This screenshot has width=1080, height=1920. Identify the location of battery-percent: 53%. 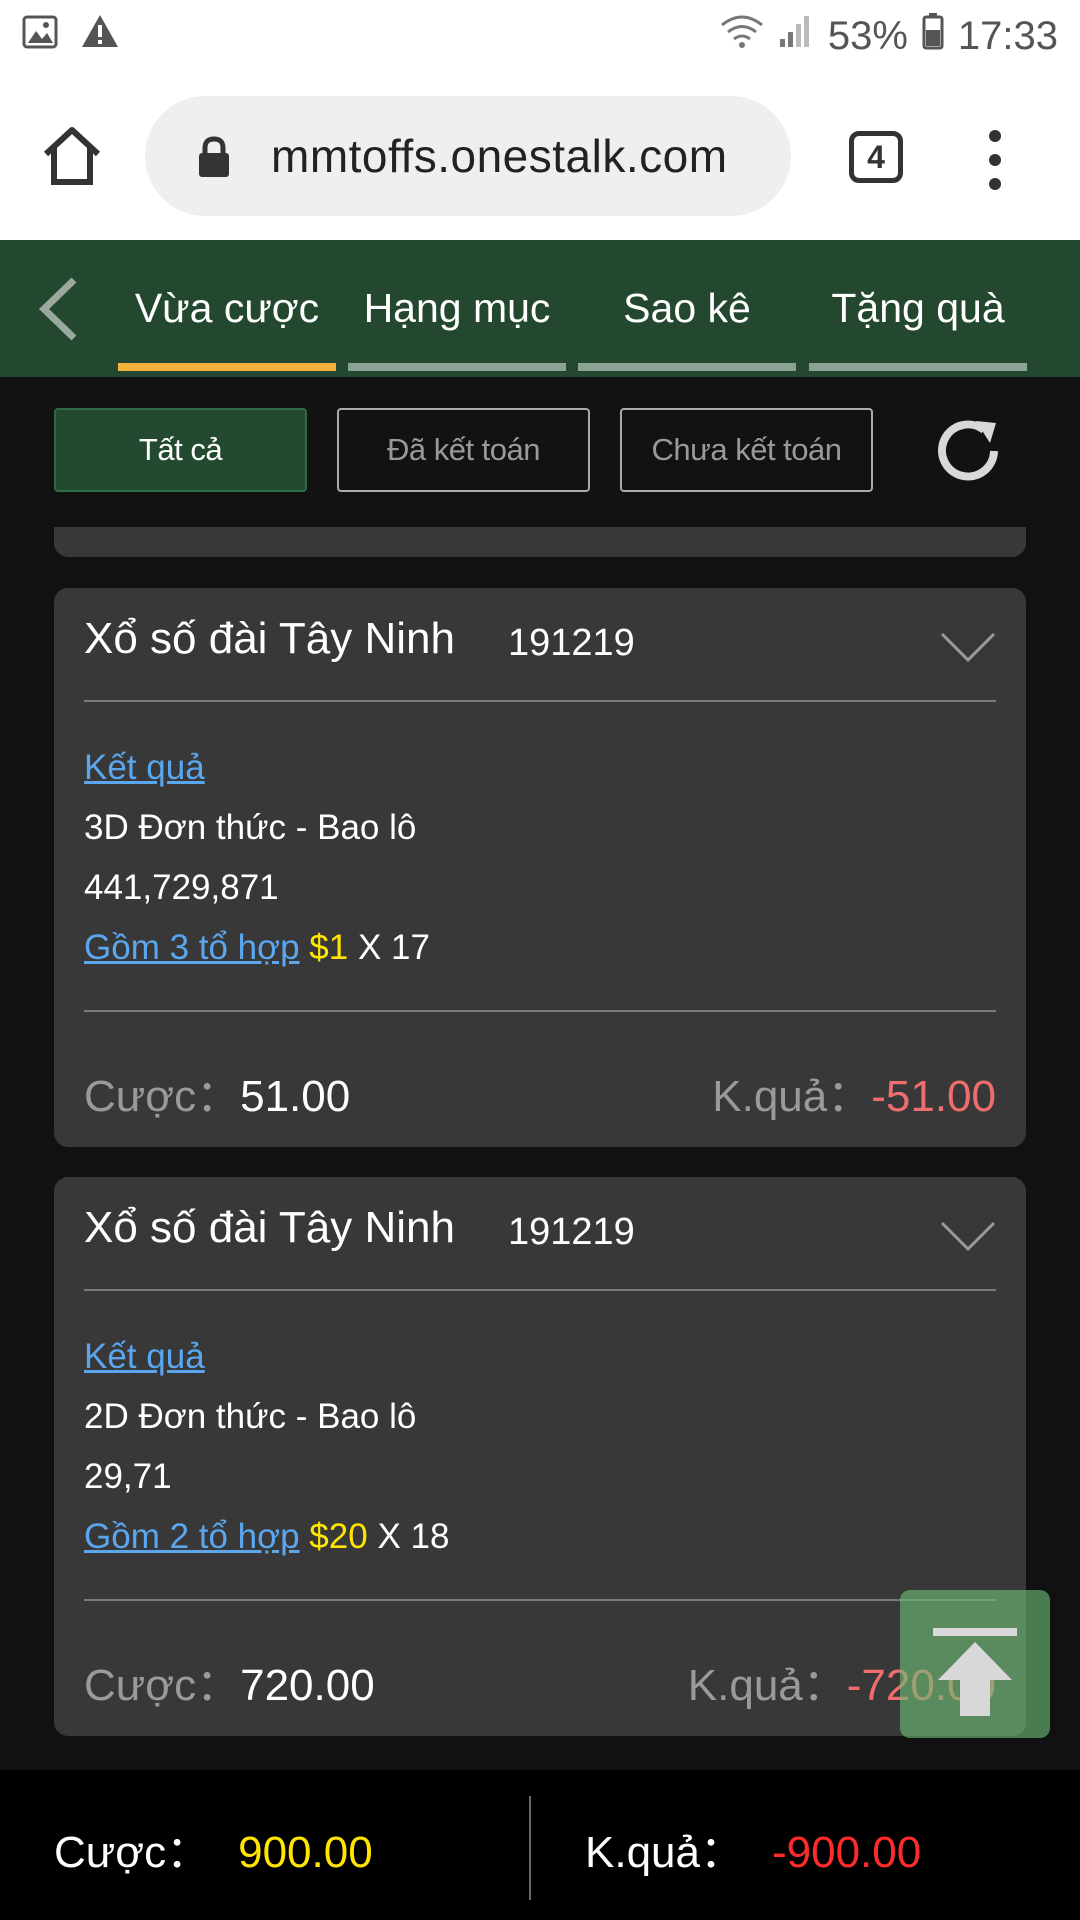
(867, 35).